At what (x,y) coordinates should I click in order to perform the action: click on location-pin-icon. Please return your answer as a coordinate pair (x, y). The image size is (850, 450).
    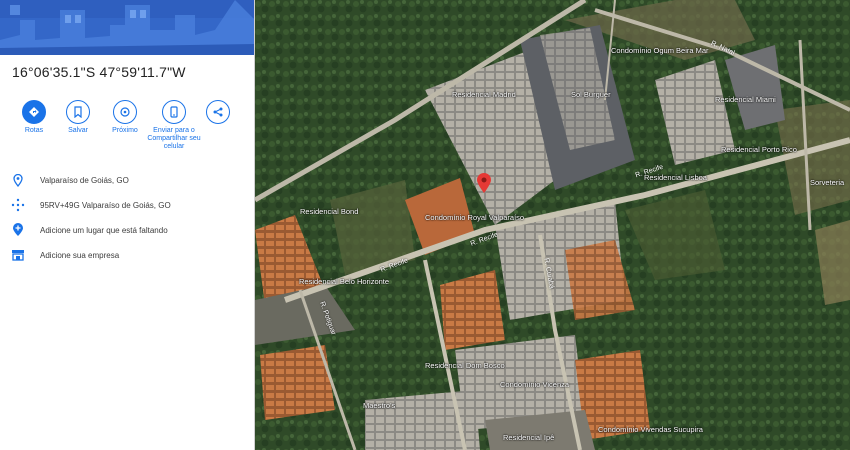
    Looking at the image, I should click on (18, 180).